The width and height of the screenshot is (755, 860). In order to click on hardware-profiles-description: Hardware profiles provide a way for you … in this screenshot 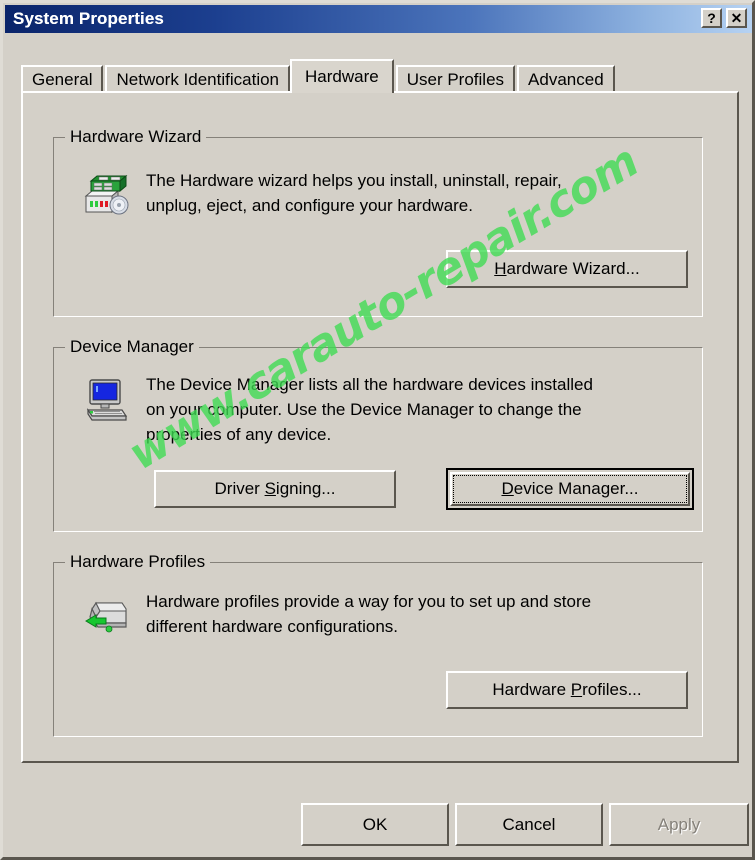, I will do `click(369, 614)`.